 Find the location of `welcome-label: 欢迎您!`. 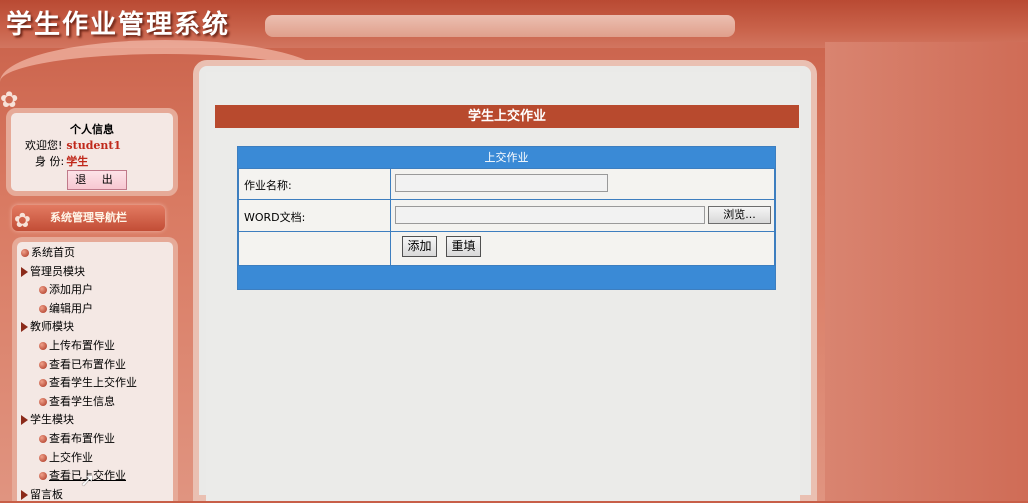

welcome-label: 欢迎您! is located at coordinates (44, 145).